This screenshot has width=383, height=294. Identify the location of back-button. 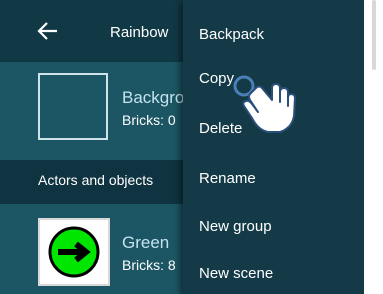
(48, 31).